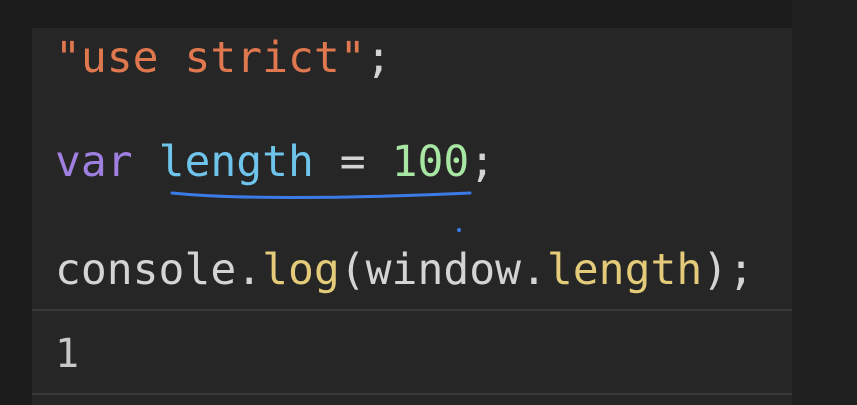 This screenshot has height=405, width=857. I want to click on open-paren: (, so click(352, 270).